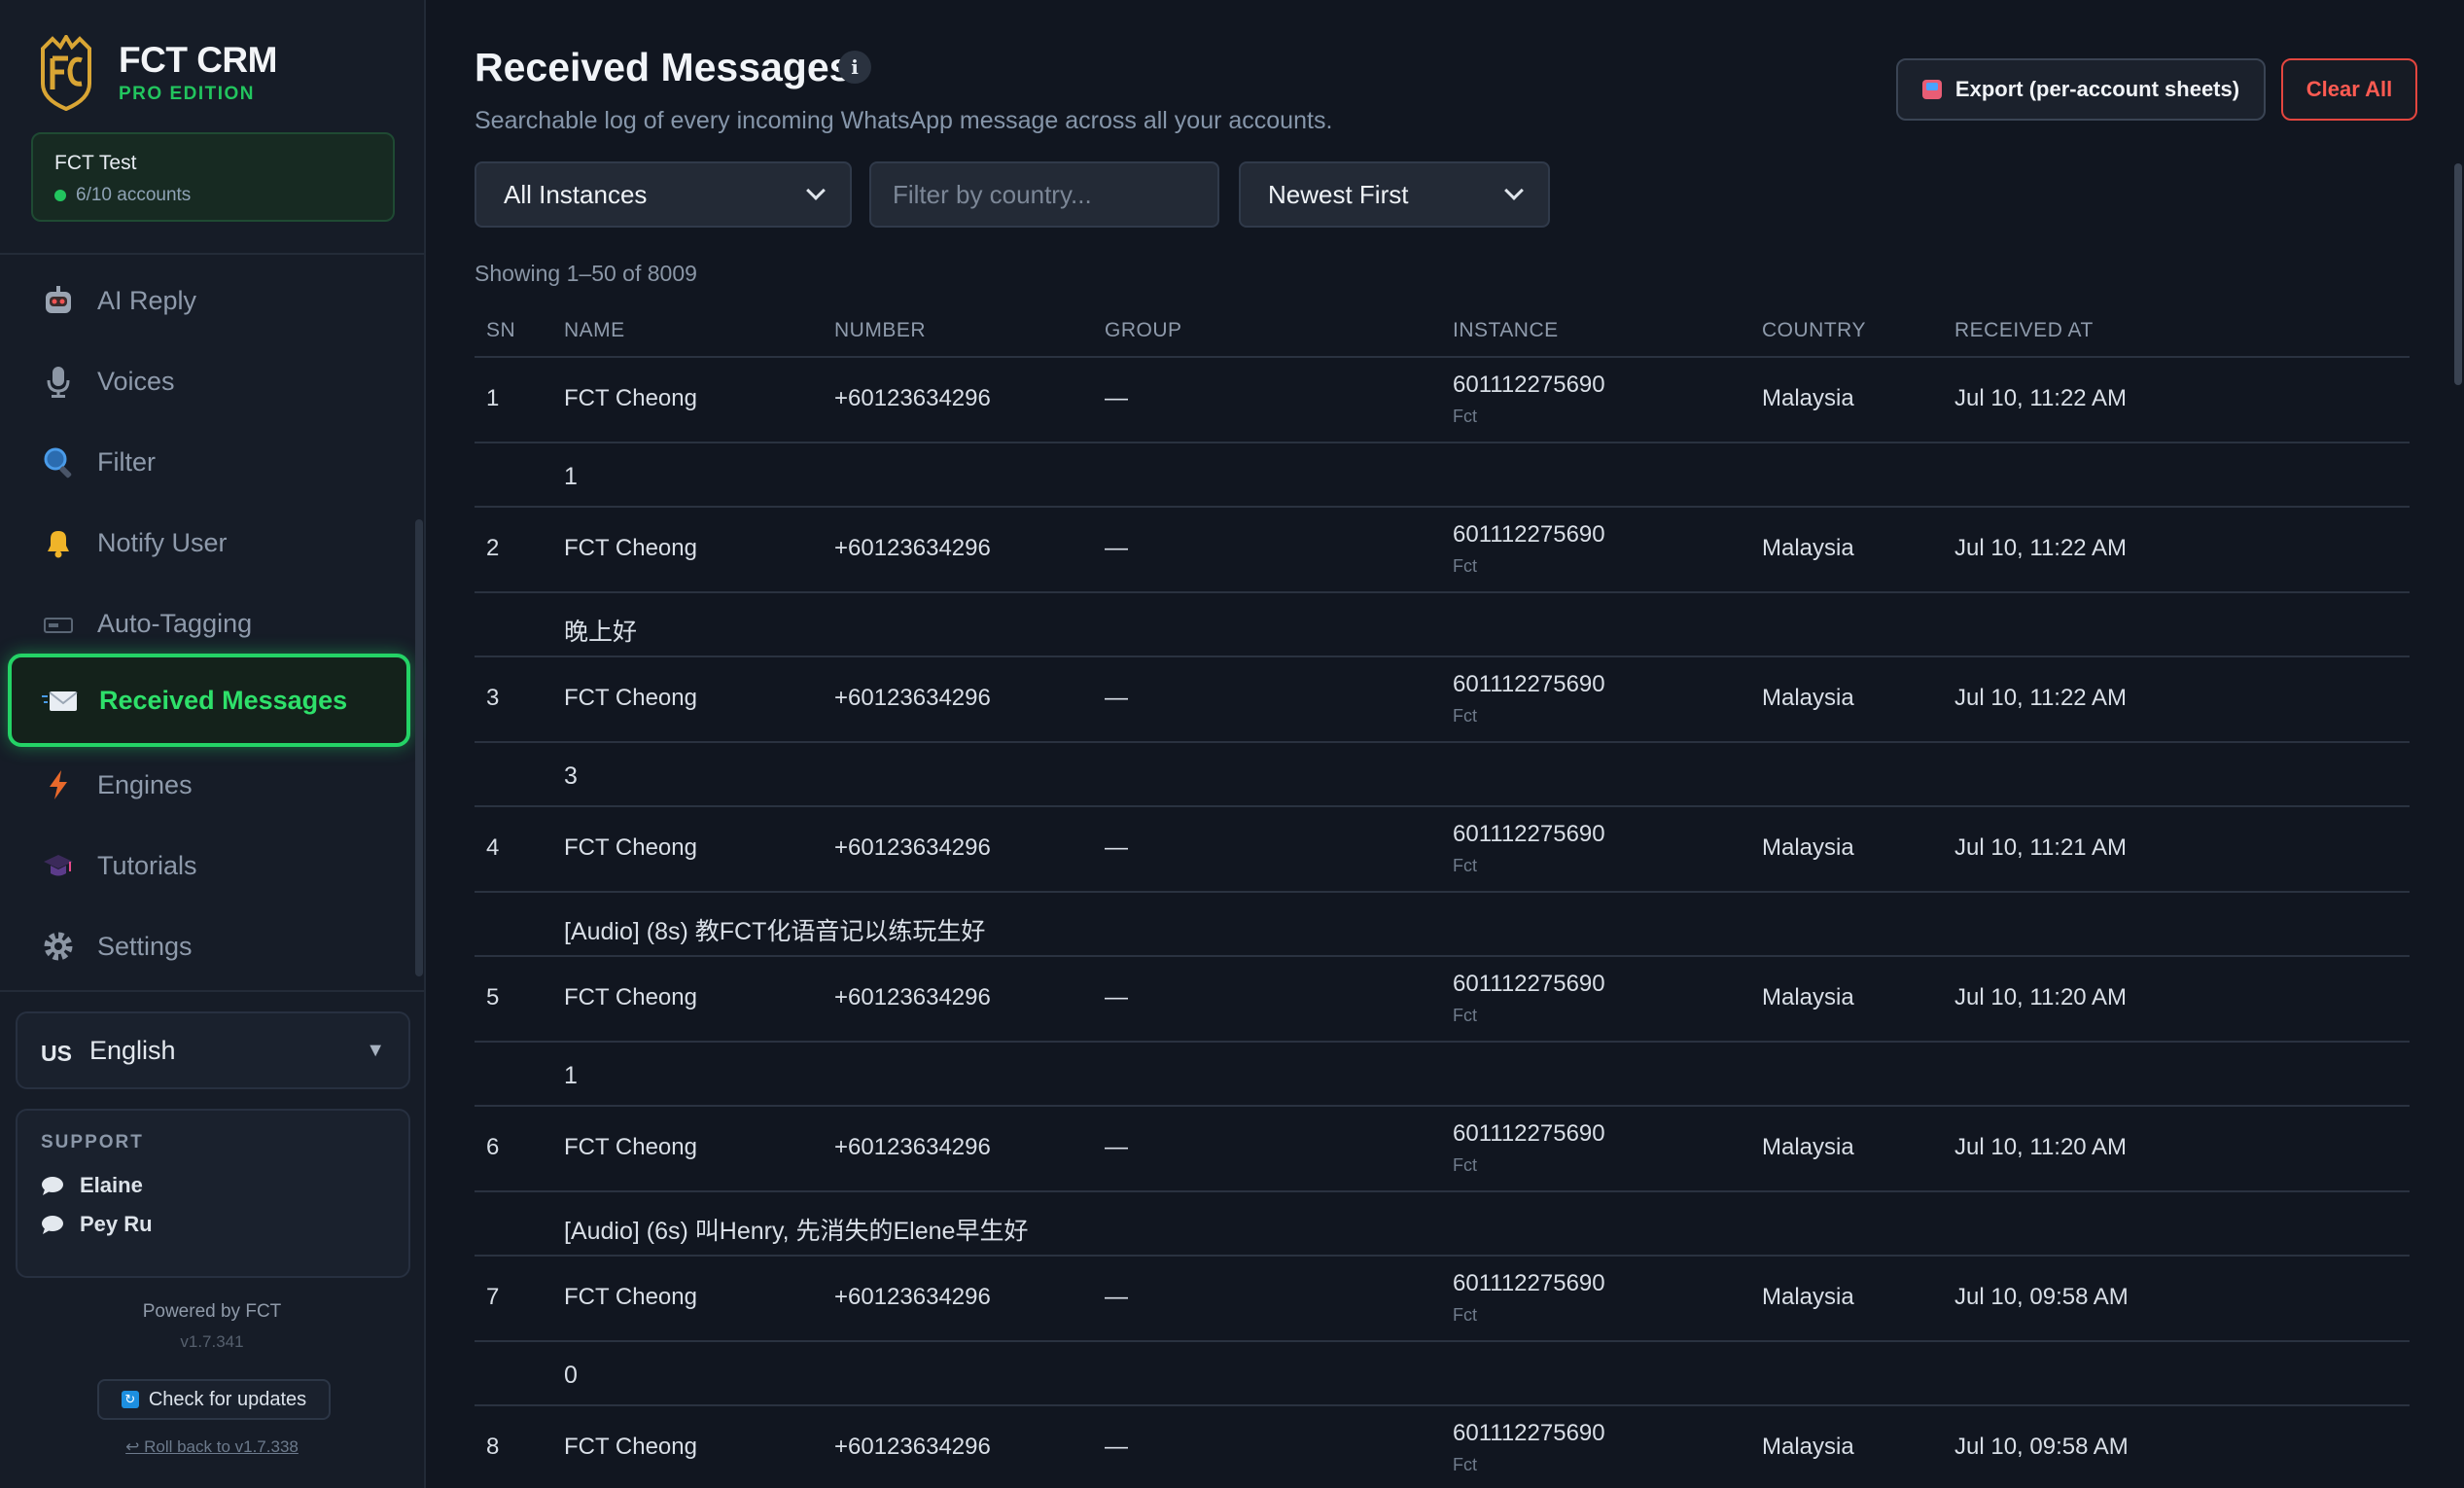 This screenshot has width=2464, height=1488. Describe the element at coordinates (219, 381) in the screenshot. I see `sidebar-item-voices: Voices` at that location.